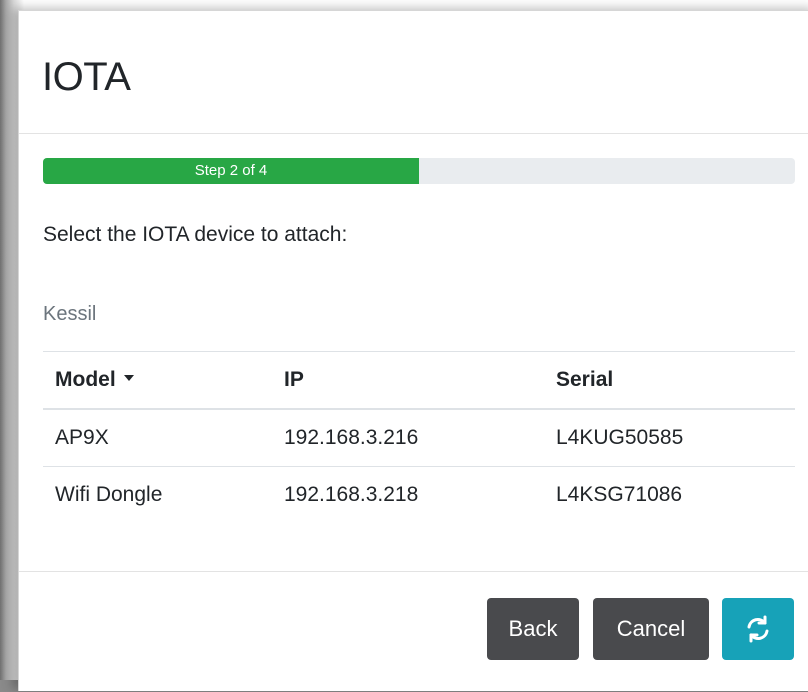 This screenshot has height=692, width=808. I want to click on table-header-row: Model IP Serial, so click(419, 380).